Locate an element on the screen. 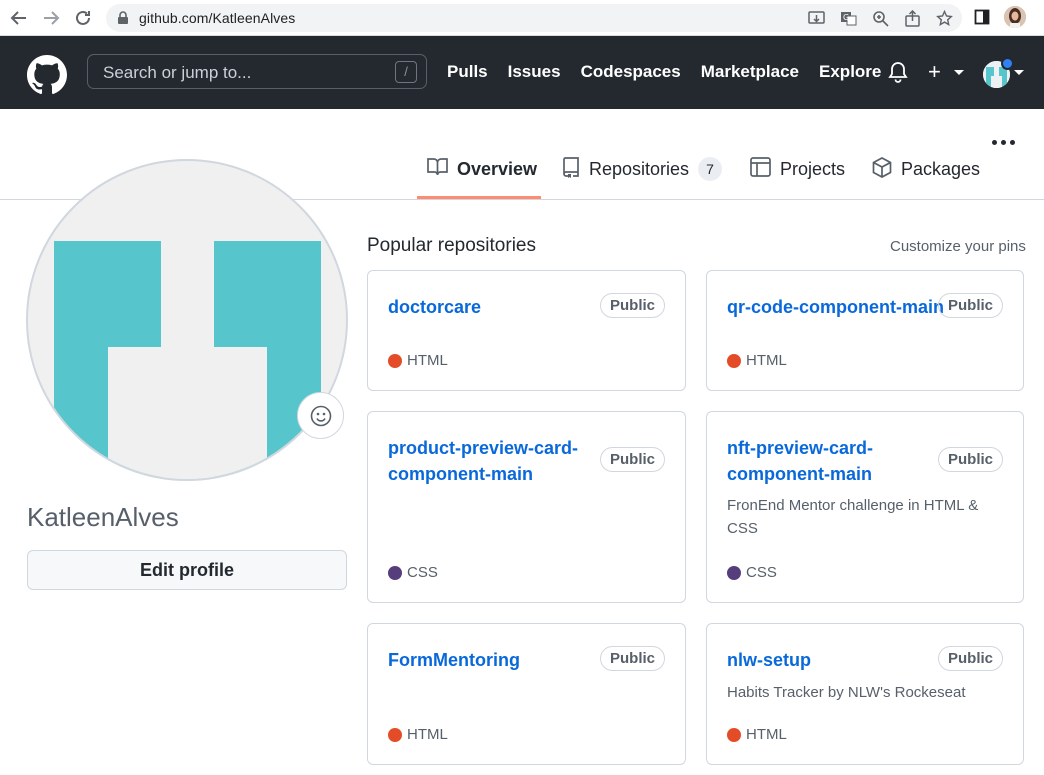 The height and width of the screenshot is (775, 1044). create-caret-icon is located at coordinates (959, 72).